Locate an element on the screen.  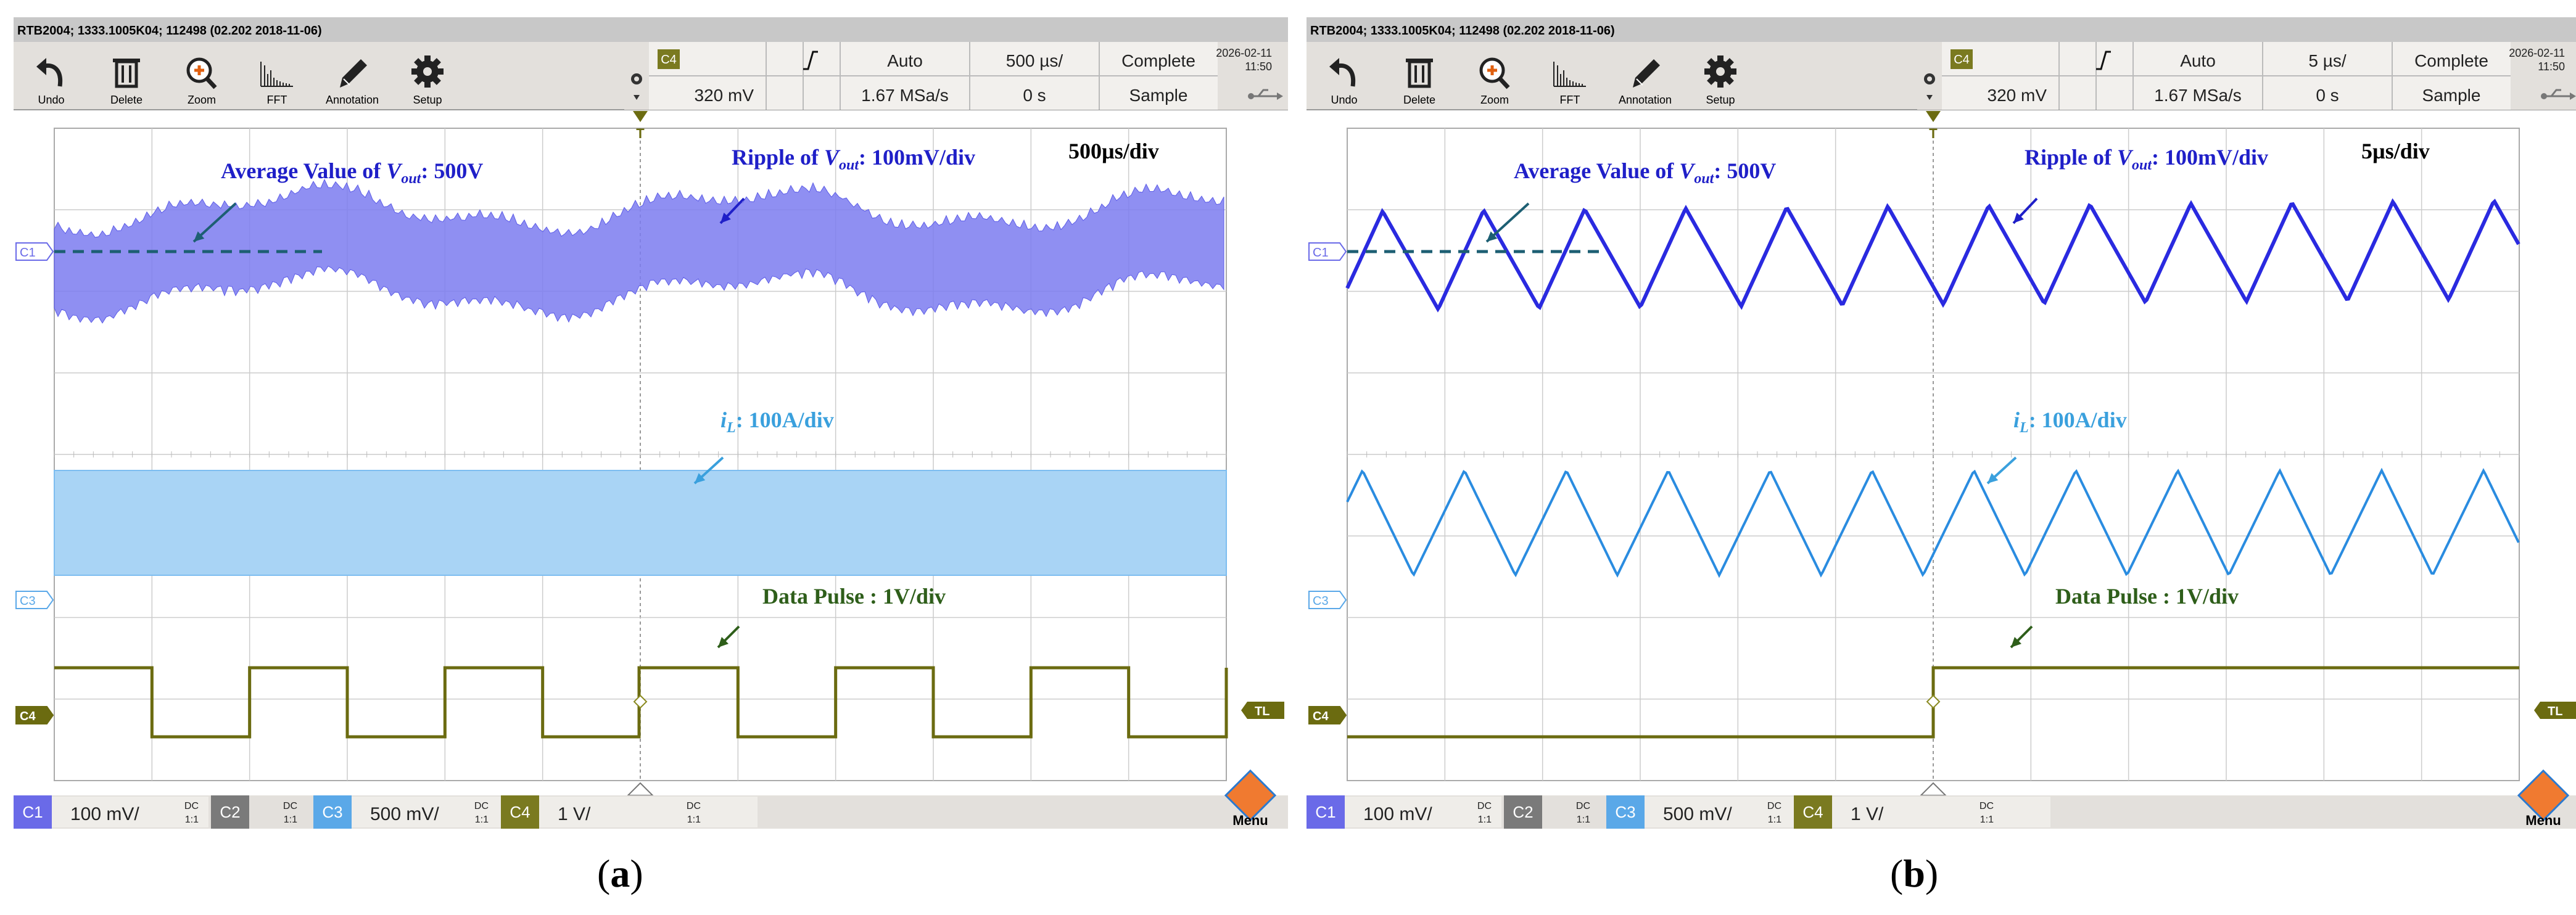
trigger-t-label: T is located at coordinates (640, 133).